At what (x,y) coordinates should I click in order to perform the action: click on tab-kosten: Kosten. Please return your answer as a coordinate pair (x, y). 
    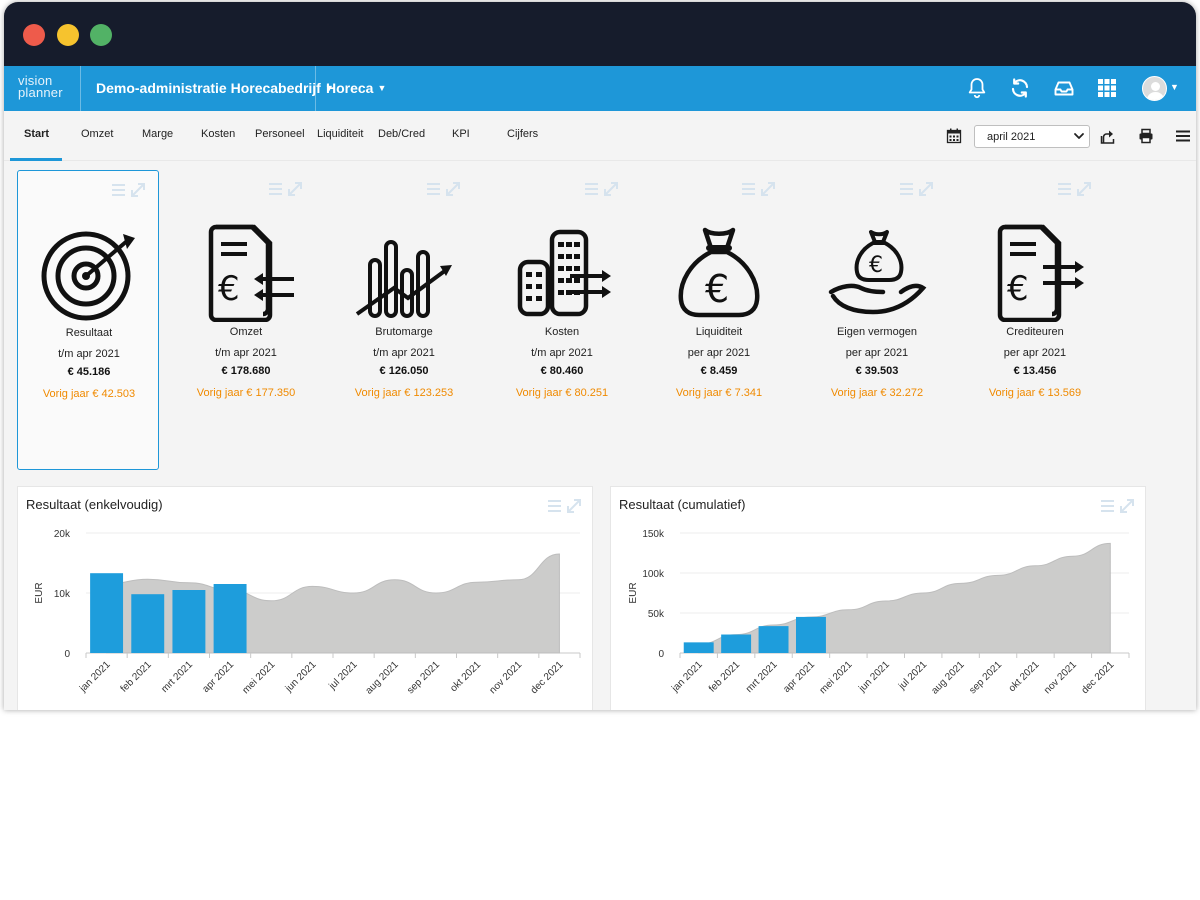
    Looking at the image, I should click on (218, 134).